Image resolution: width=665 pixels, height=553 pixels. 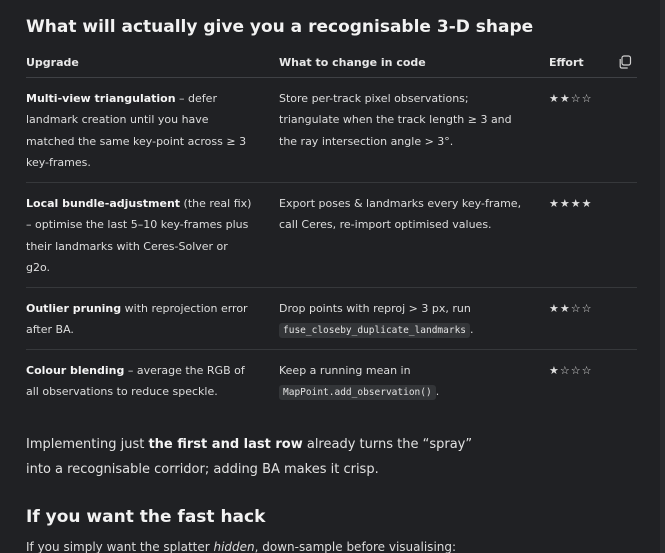 What do you see at coordinates (357, 393) in the screenshot?
I see `inline-code: MapPoint.add_observation()` at bounding box center [357, 393].